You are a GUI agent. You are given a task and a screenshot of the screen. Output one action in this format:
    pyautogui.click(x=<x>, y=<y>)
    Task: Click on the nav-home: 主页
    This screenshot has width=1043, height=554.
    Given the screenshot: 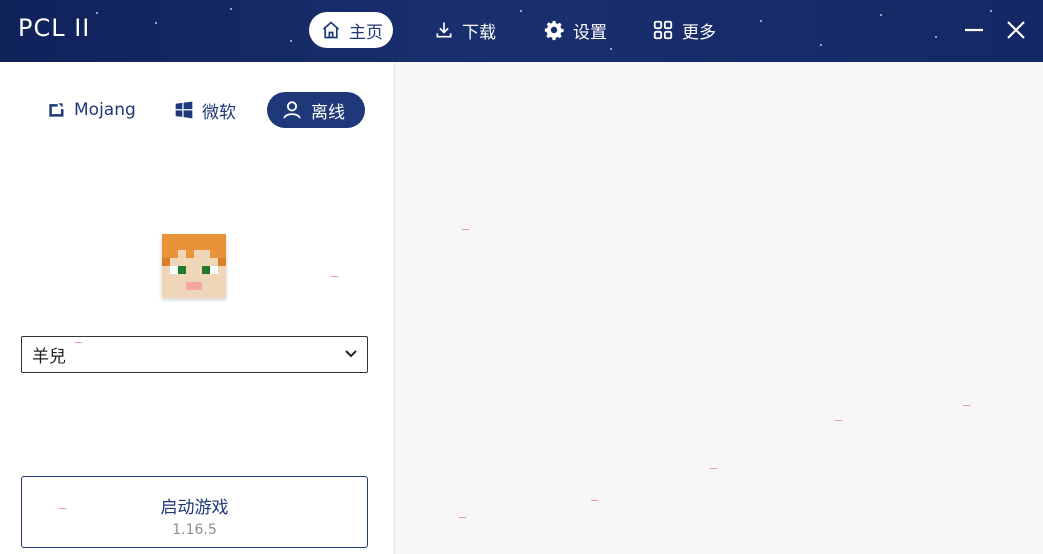 What is the action you would take?
    pyautogui.click(x=351, y=30)
    